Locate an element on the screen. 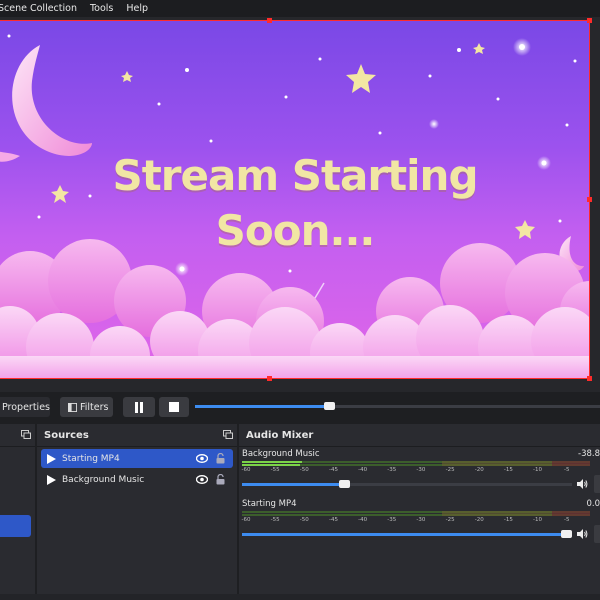  dock-toolbar-strip is located at coordinates (300, 597).